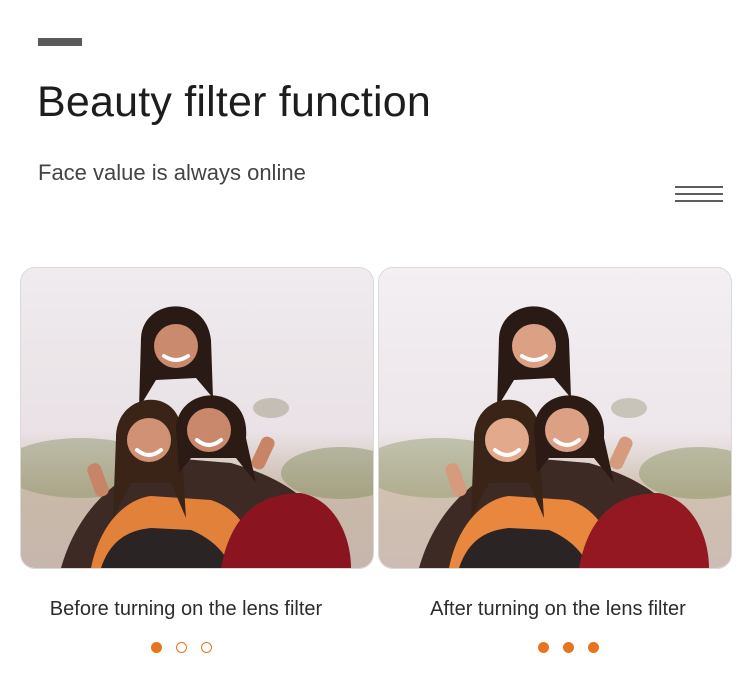  Describe the element at coordinates (699, 194) in the screenshot. I see `hamburger-menu-icon` at that location.